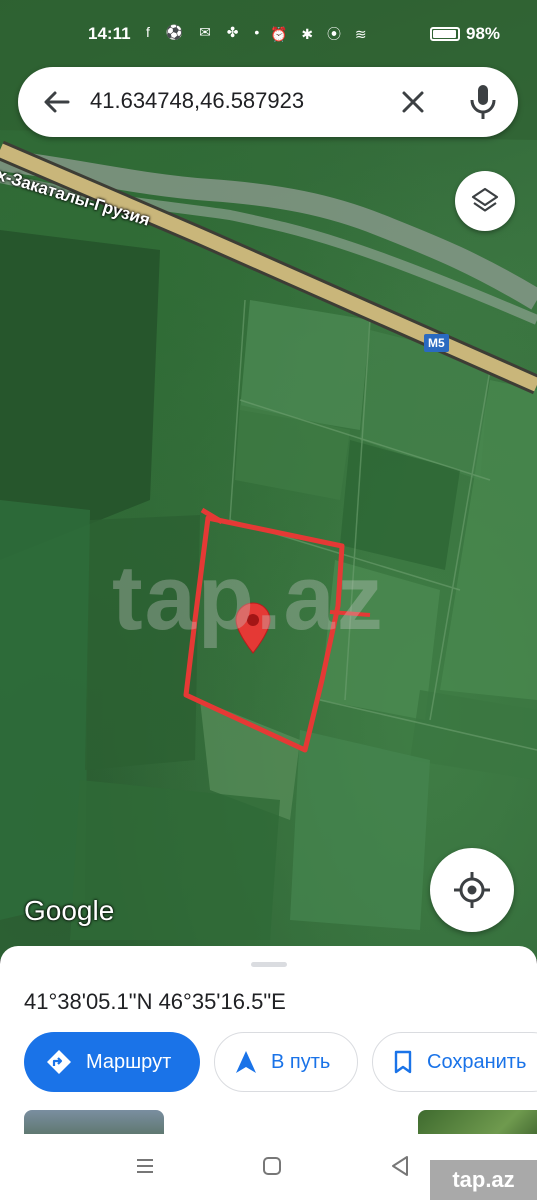 The width and height of the screenshot is (537, 1200). What do you see at coordinates (400, 1166) in the screenshot?
I see `back-icon` at bounding box center [400, 1166].